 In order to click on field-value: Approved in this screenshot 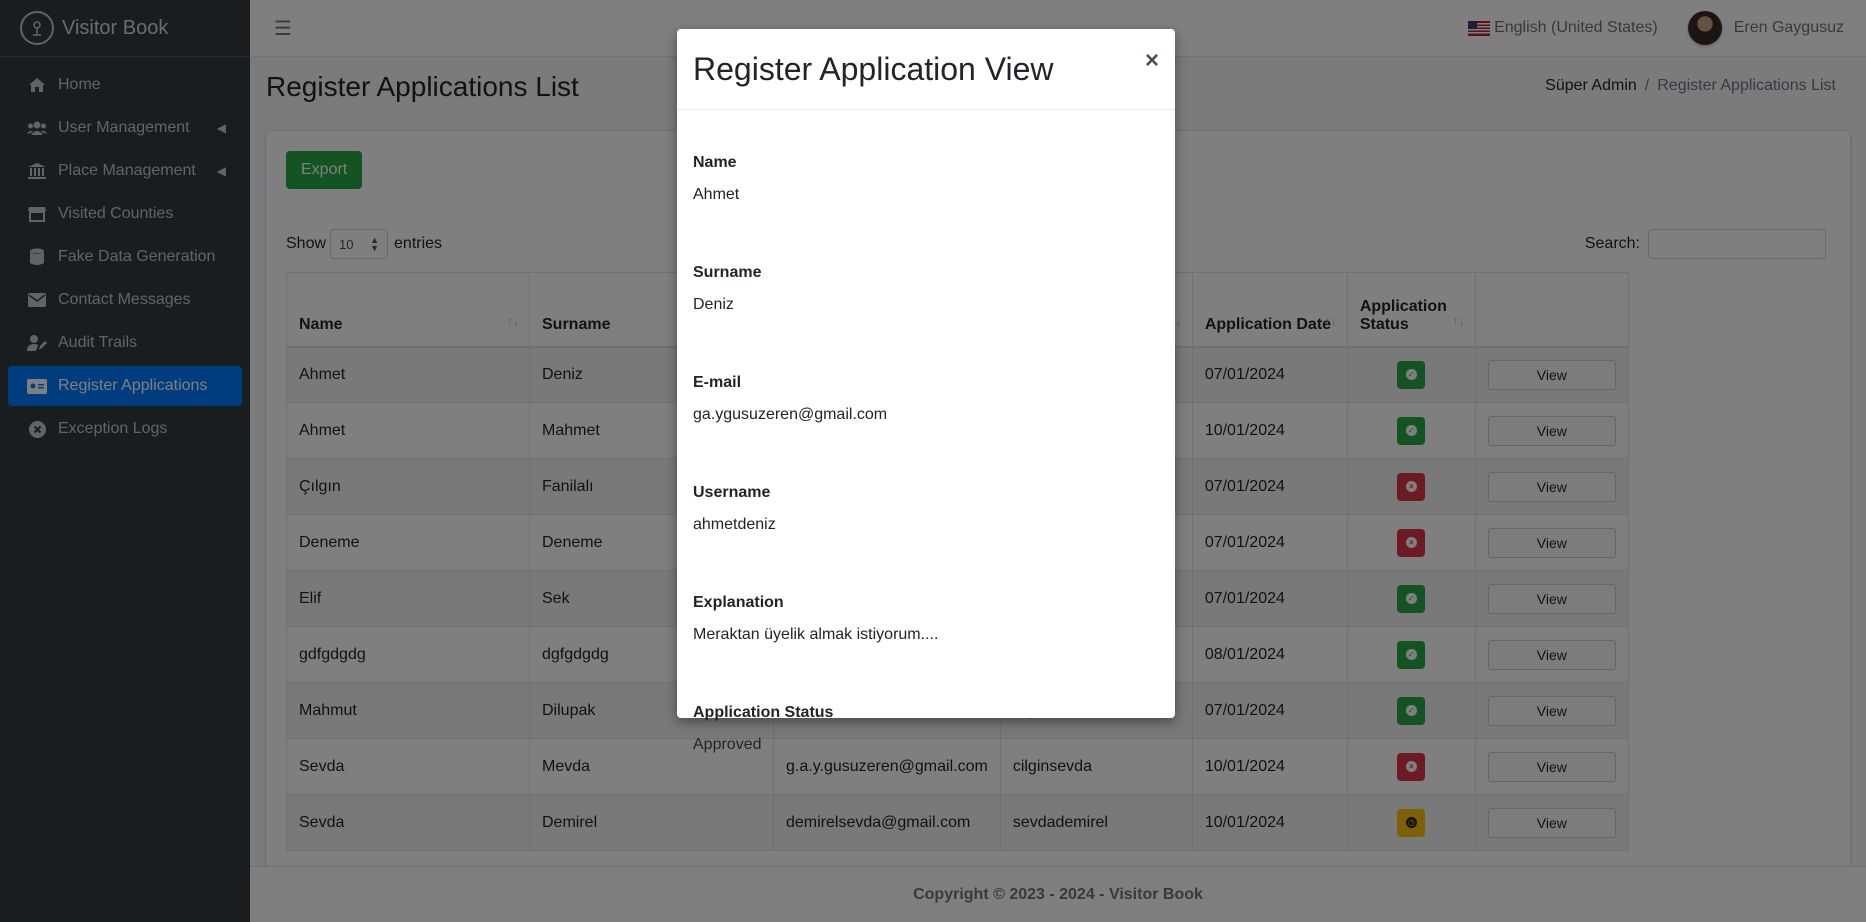, I will do `click(727, 744)`.